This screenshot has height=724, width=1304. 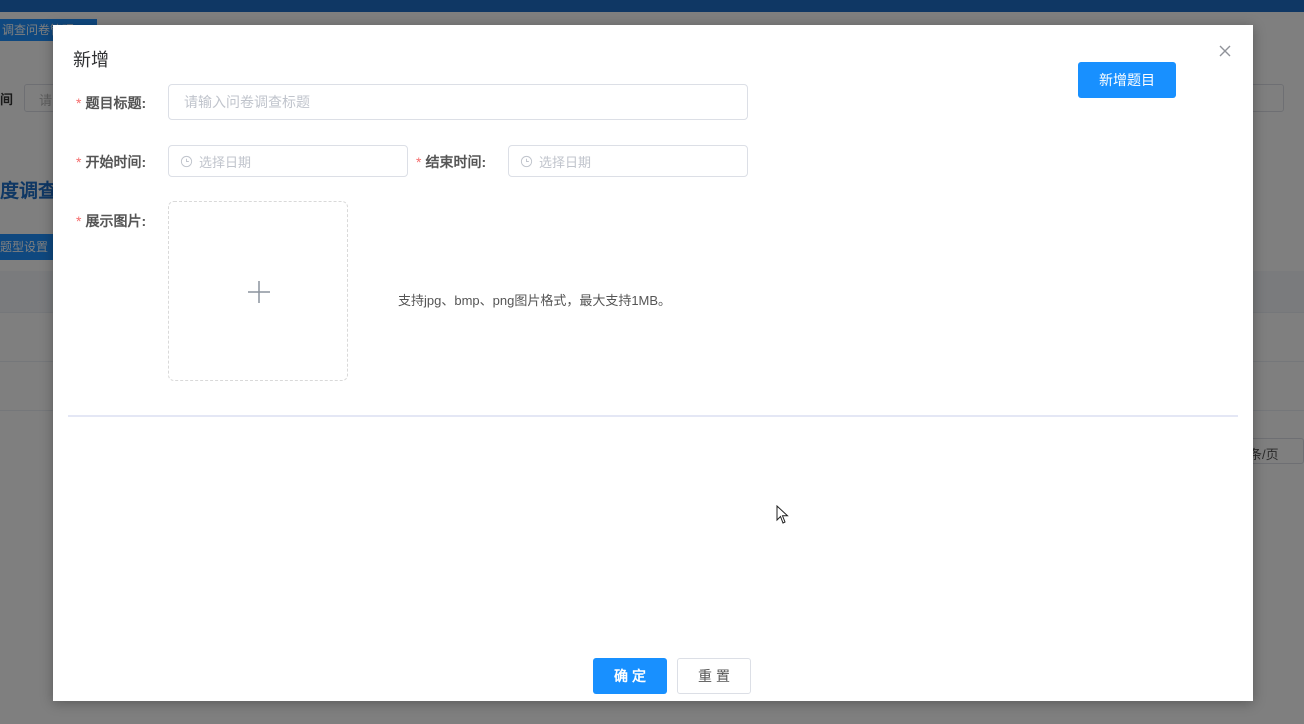 I want to click on plus-icon, so click(x=259, y=292).